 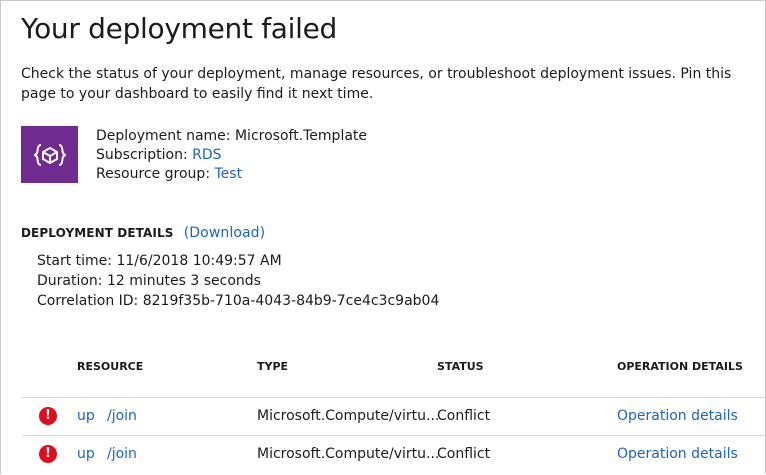 I want to click on start-time-row: Start time: 11/6/2018 10:49:57 AM, so click(x=238, y=261).